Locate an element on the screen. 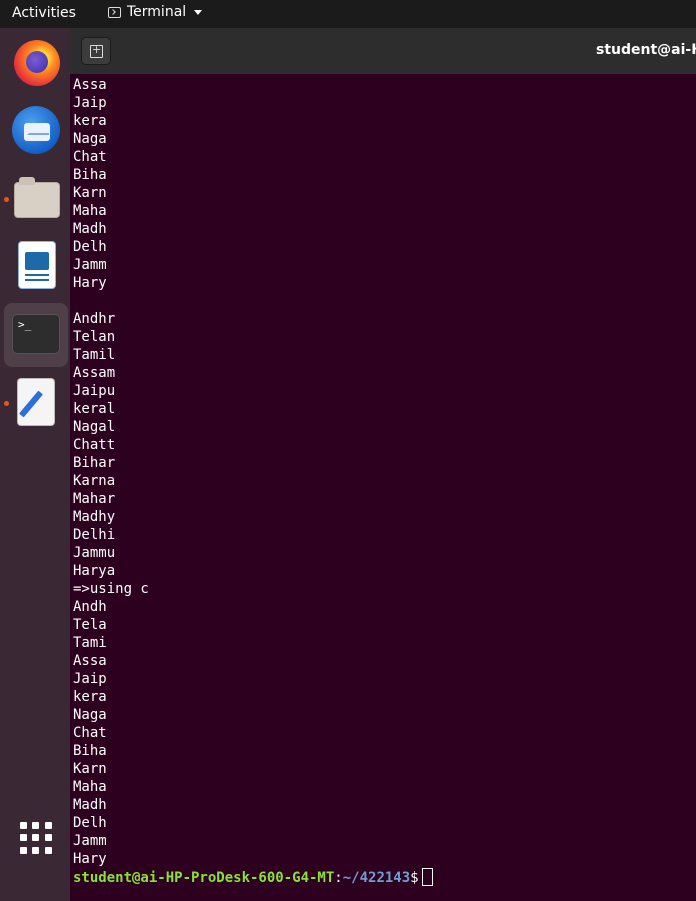  app-menu-label: Terminal is located at coordinates (157, 12).